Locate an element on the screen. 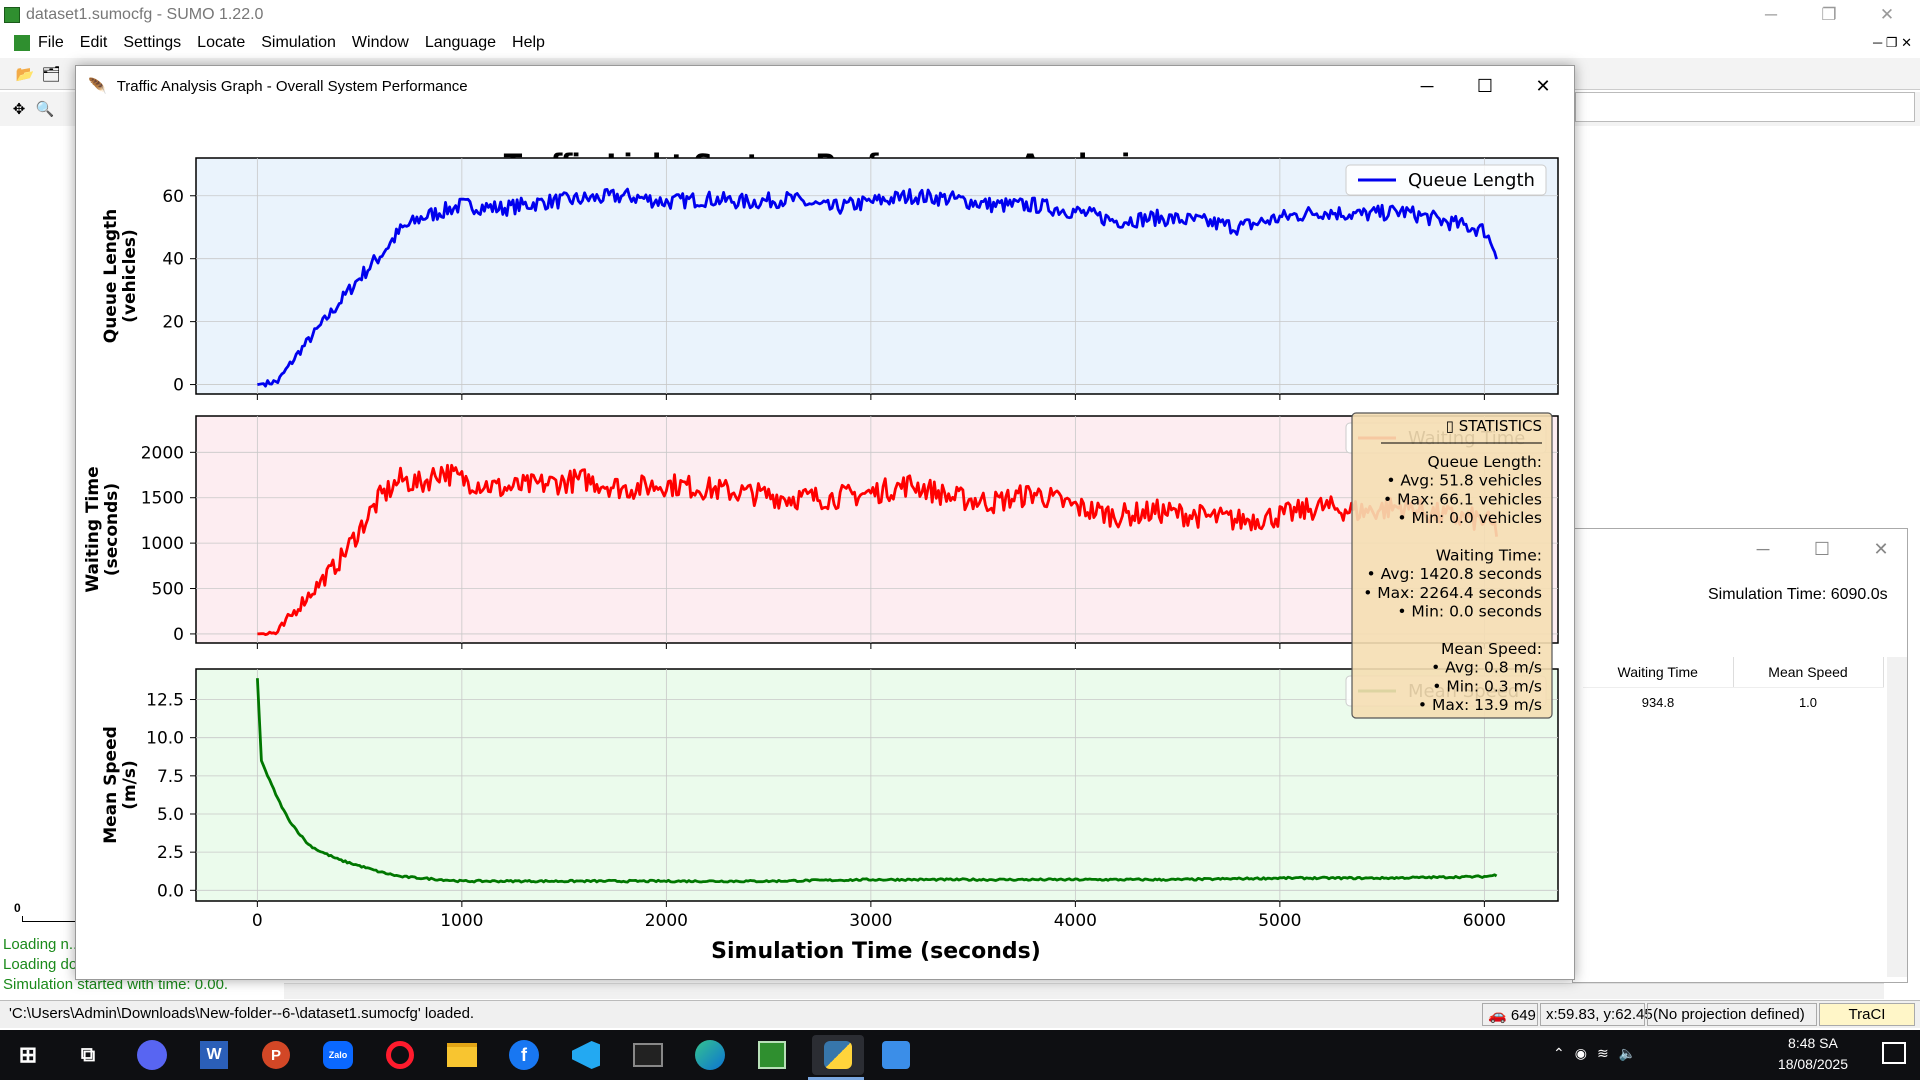 The width and height of the screenshot is (1920, 1080). y-axis-label: Queue Length(vehicles) is located at coordinates (120, 276).